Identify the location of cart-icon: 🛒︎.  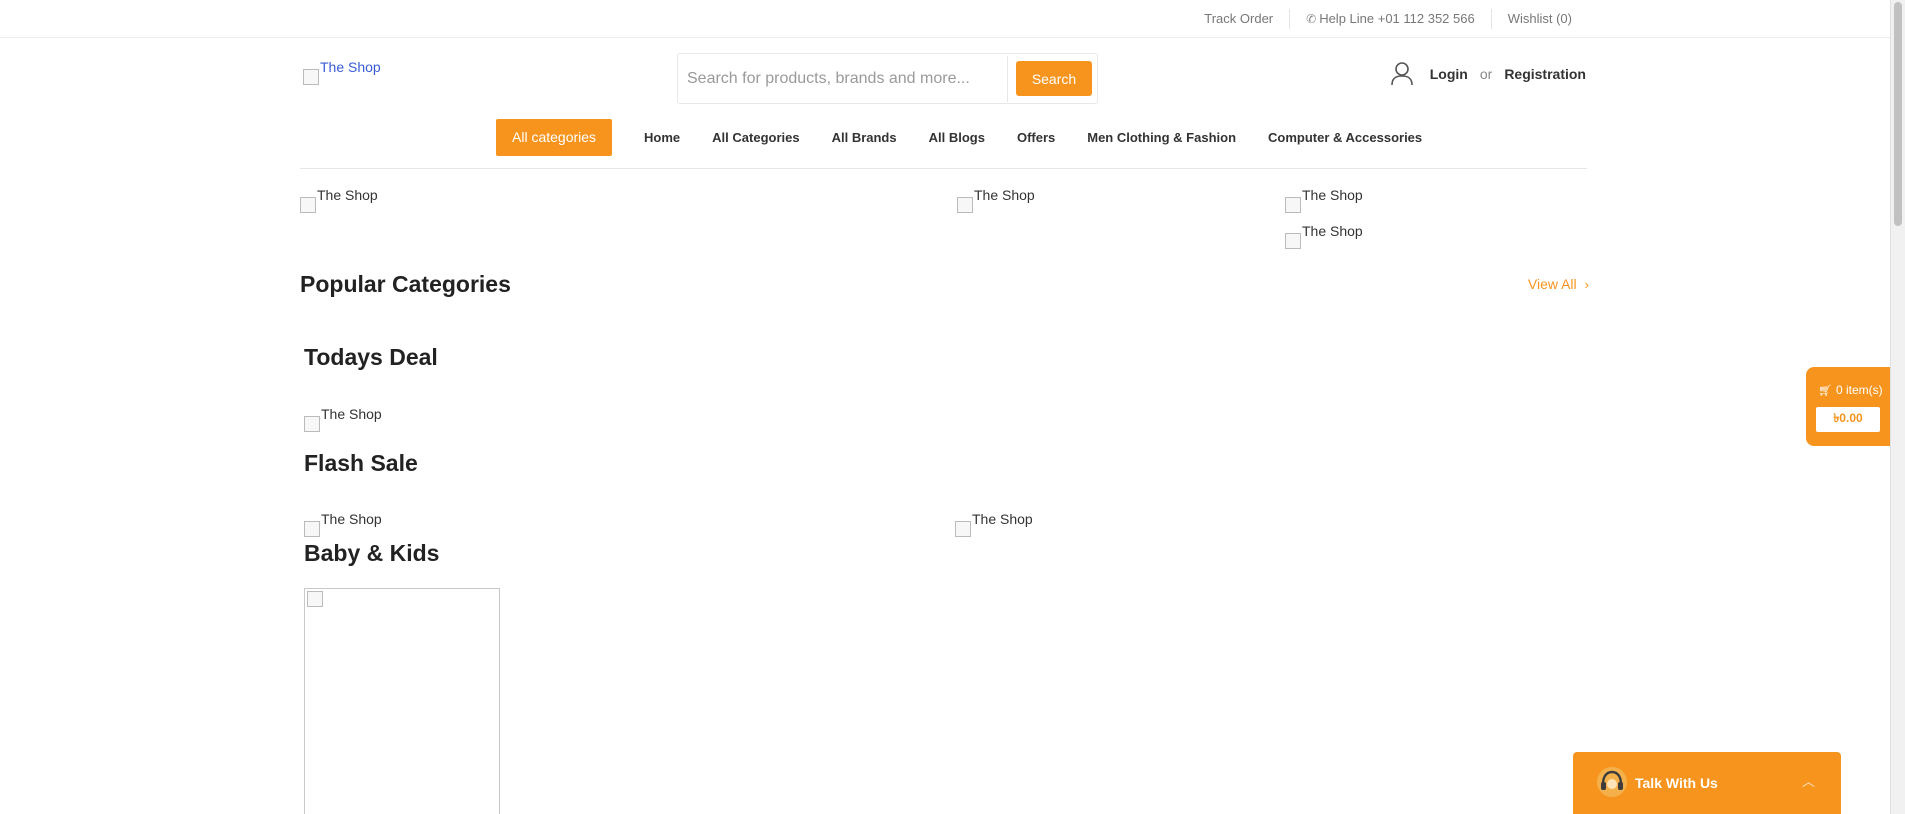
(1825, 390).